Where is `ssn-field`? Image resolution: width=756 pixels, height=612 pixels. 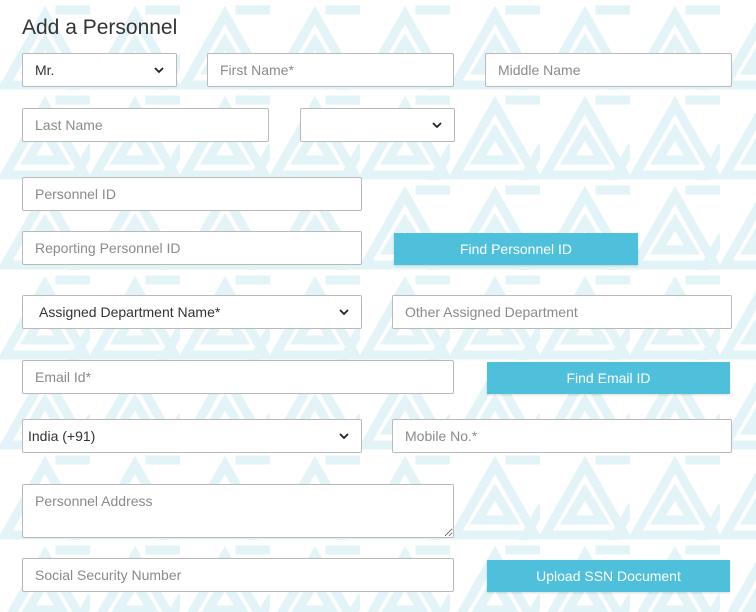
ssn-field is located at coordinates (238, 575).